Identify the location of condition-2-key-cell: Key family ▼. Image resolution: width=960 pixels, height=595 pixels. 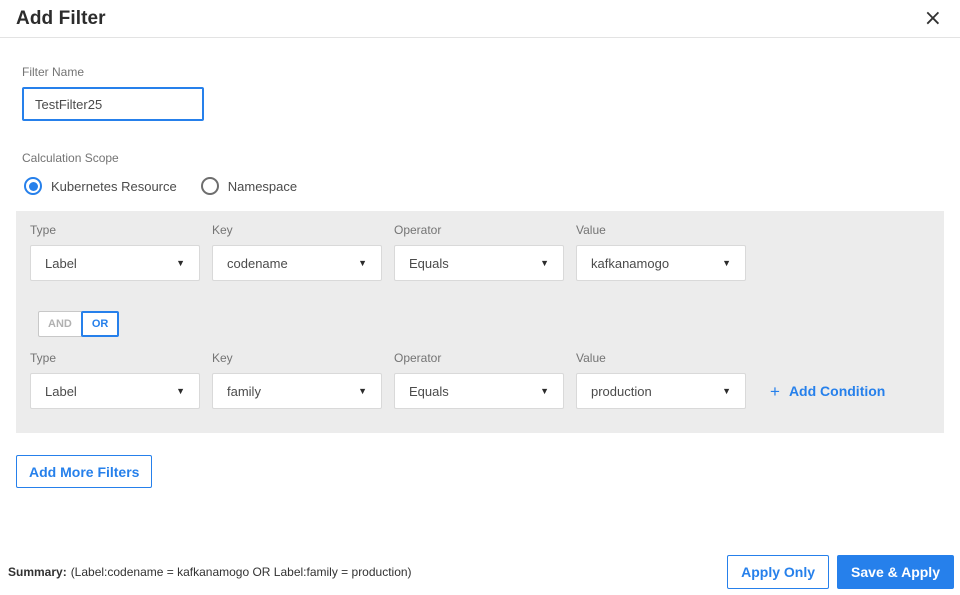
(297, 380).